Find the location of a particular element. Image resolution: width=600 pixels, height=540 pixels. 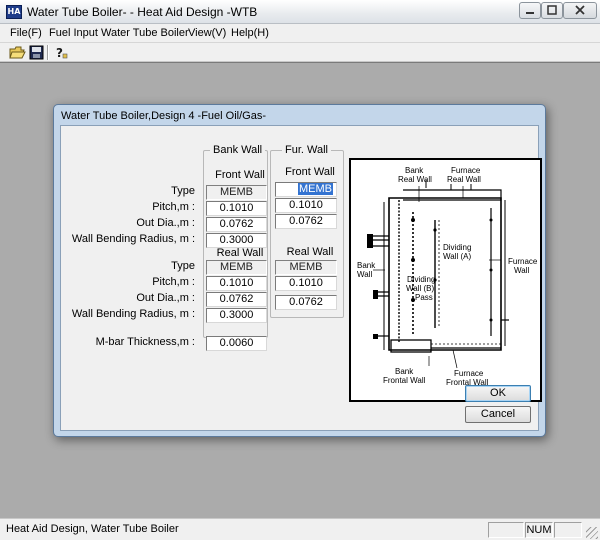

app-icon: HA is located at coordinates (14, 12).